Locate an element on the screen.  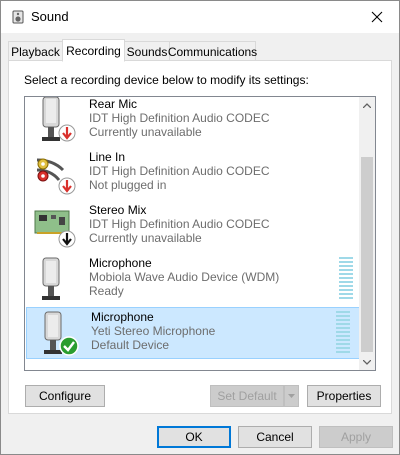
apply-button: Apply is located at coordinates (356, 437).